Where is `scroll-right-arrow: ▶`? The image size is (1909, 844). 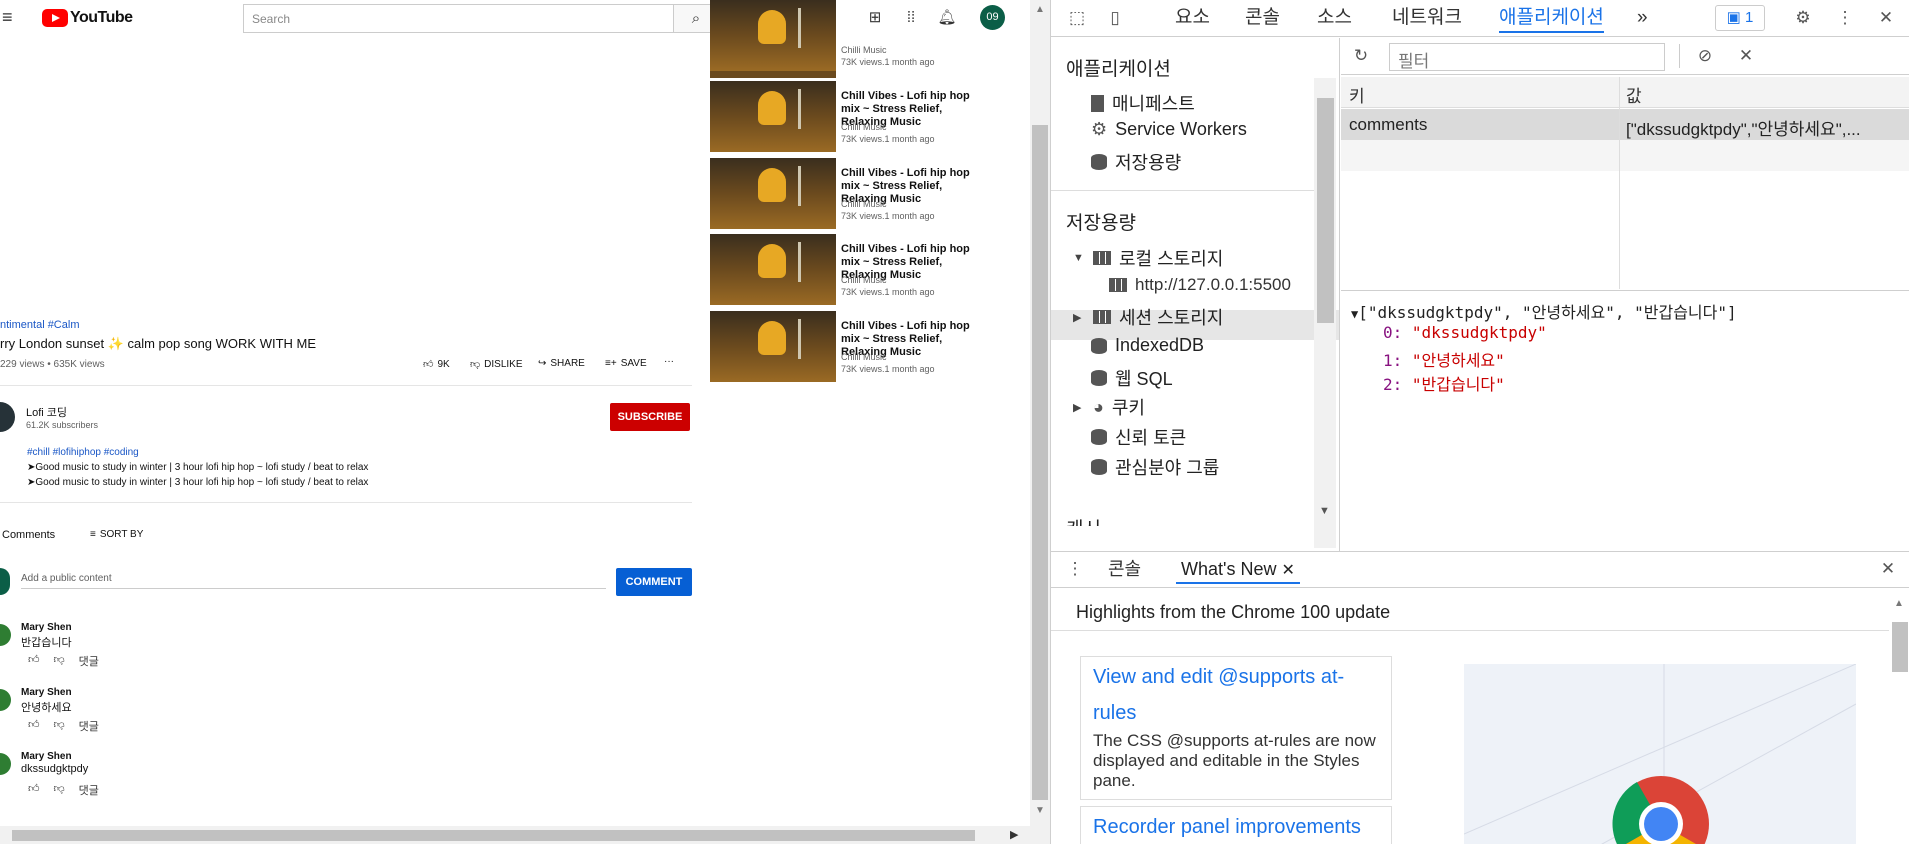
scroll-right-arrow: ▶ is located at coordinates (1014, 834).